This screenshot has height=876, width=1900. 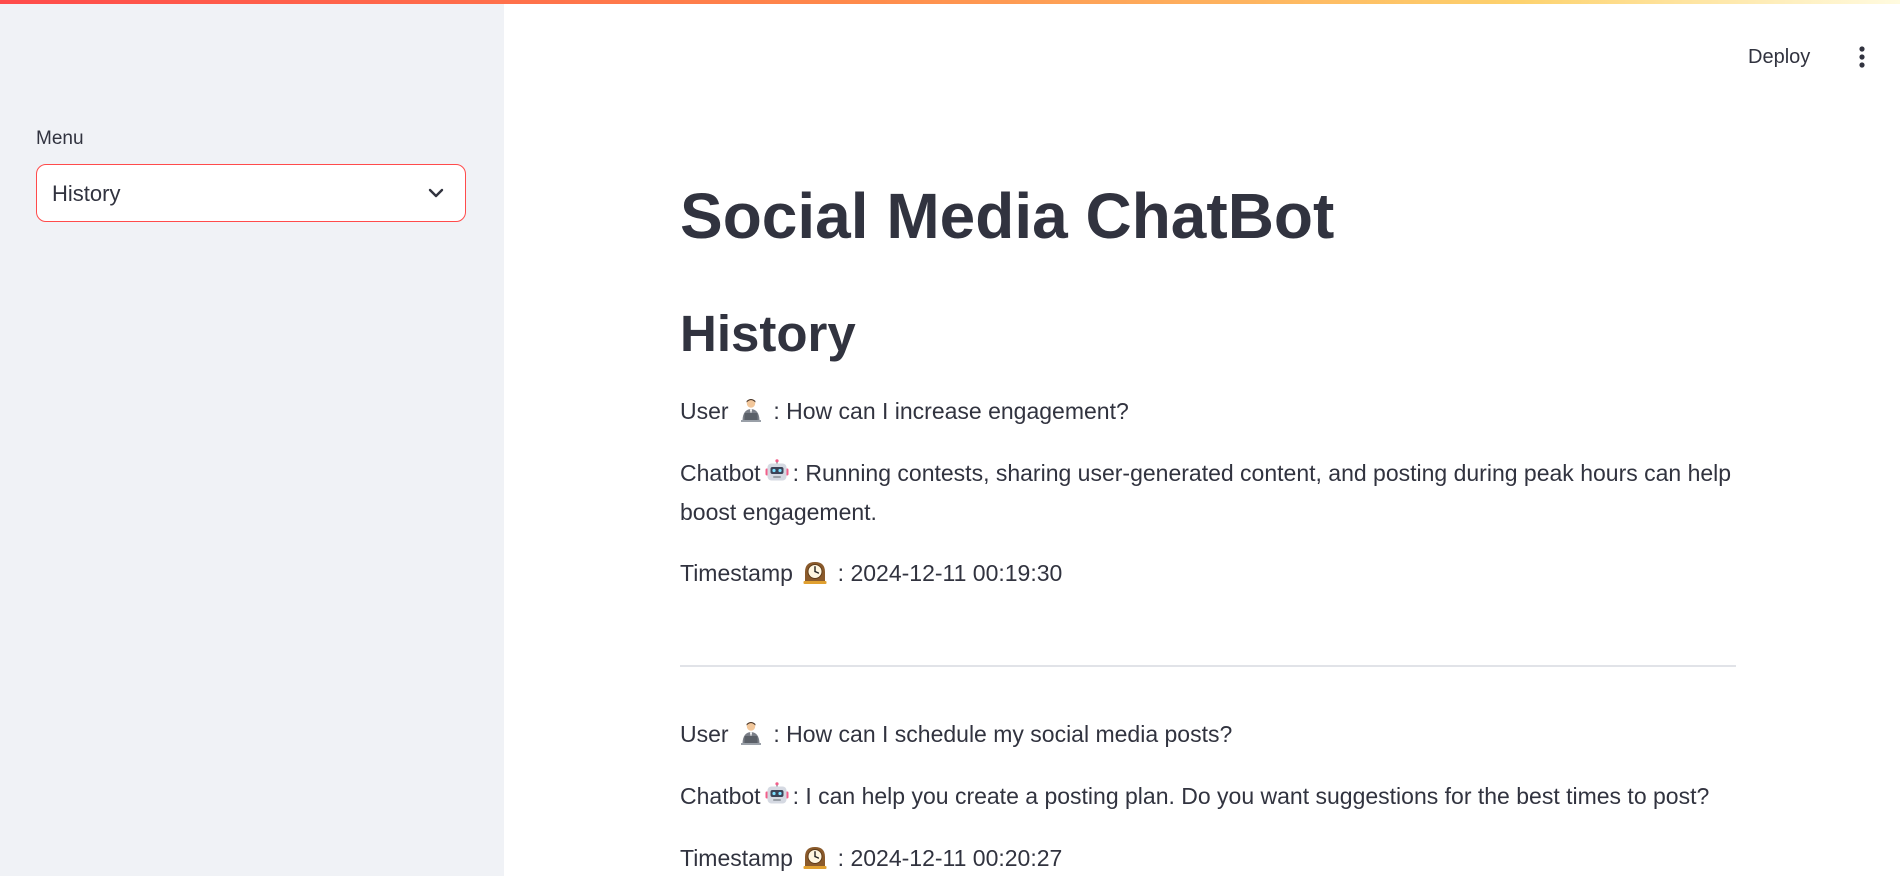 What do you see at coordinates (951, 411) in the screenshot?
I see `user-text: : How can I increase engagement?` at bounding box center [951, 411].